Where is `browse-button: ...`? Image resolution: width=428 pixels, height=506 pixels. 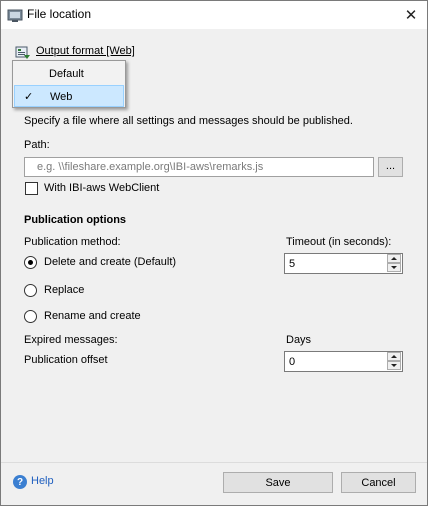 browse-button: ... is located at coordinates (390, 167).